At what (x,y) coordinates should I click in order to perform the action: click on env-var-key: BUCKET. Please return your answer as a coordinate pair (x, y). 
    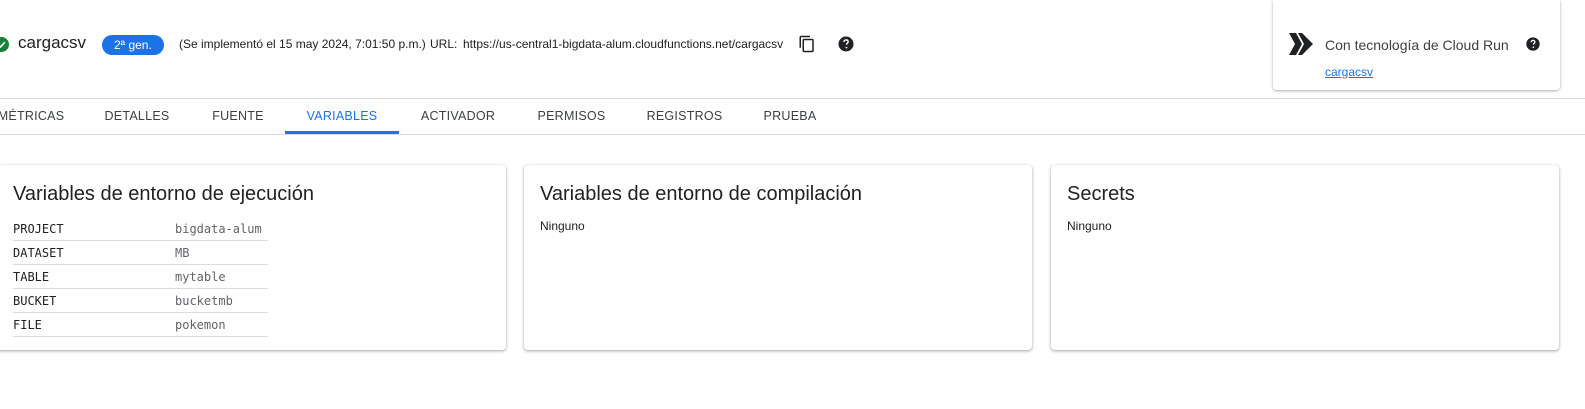
    Looking at the image, I should click on (35, 301).